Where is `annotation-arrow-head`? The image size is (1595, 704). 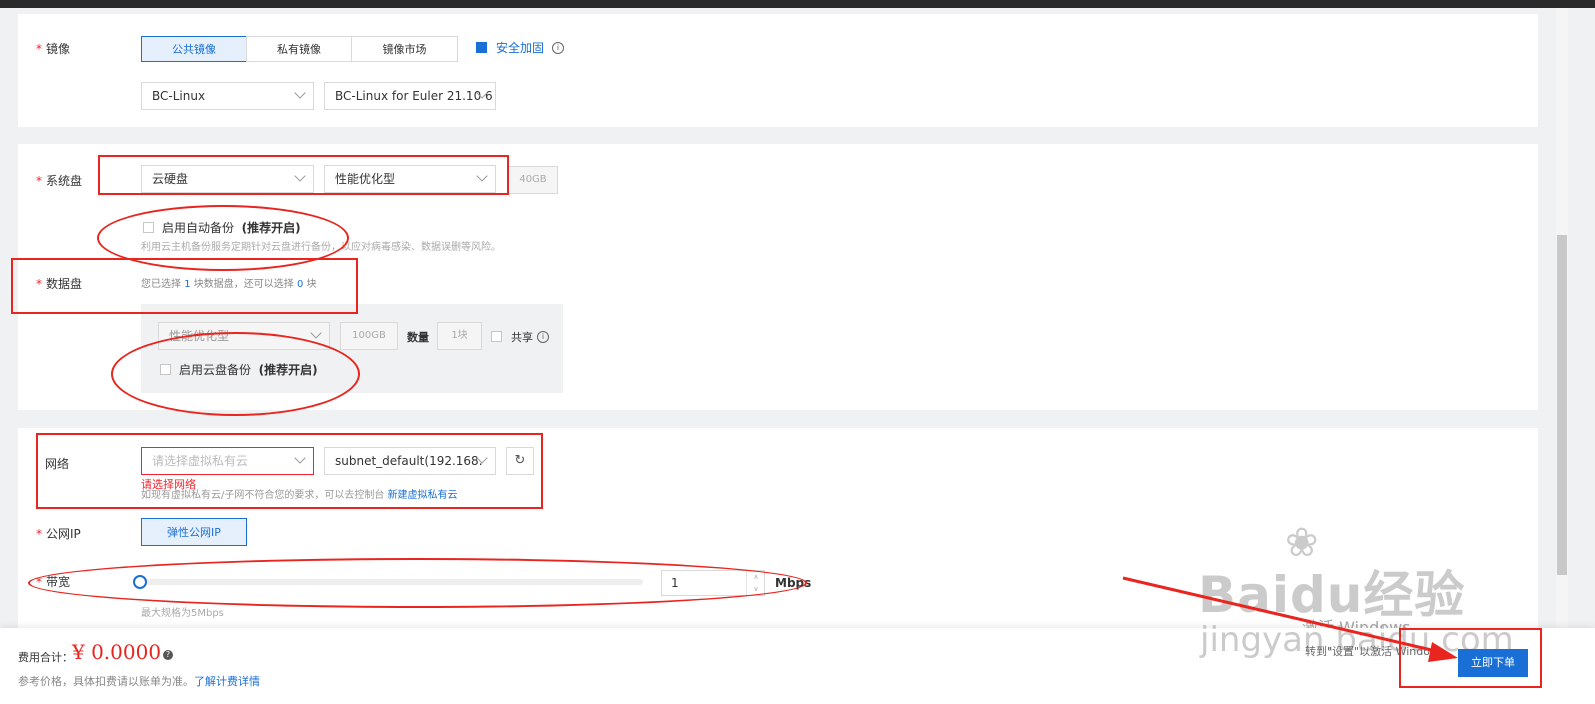
annotation-arrow-head is located at coordinates (1443, 652).